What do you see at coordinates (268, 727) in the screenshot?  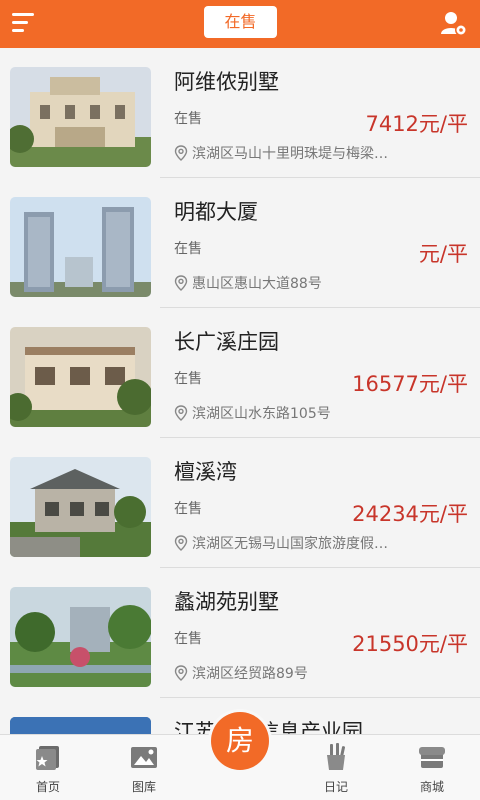 I see `property-name: 江苏数字信息产业园` at bounding box center [268, 727].